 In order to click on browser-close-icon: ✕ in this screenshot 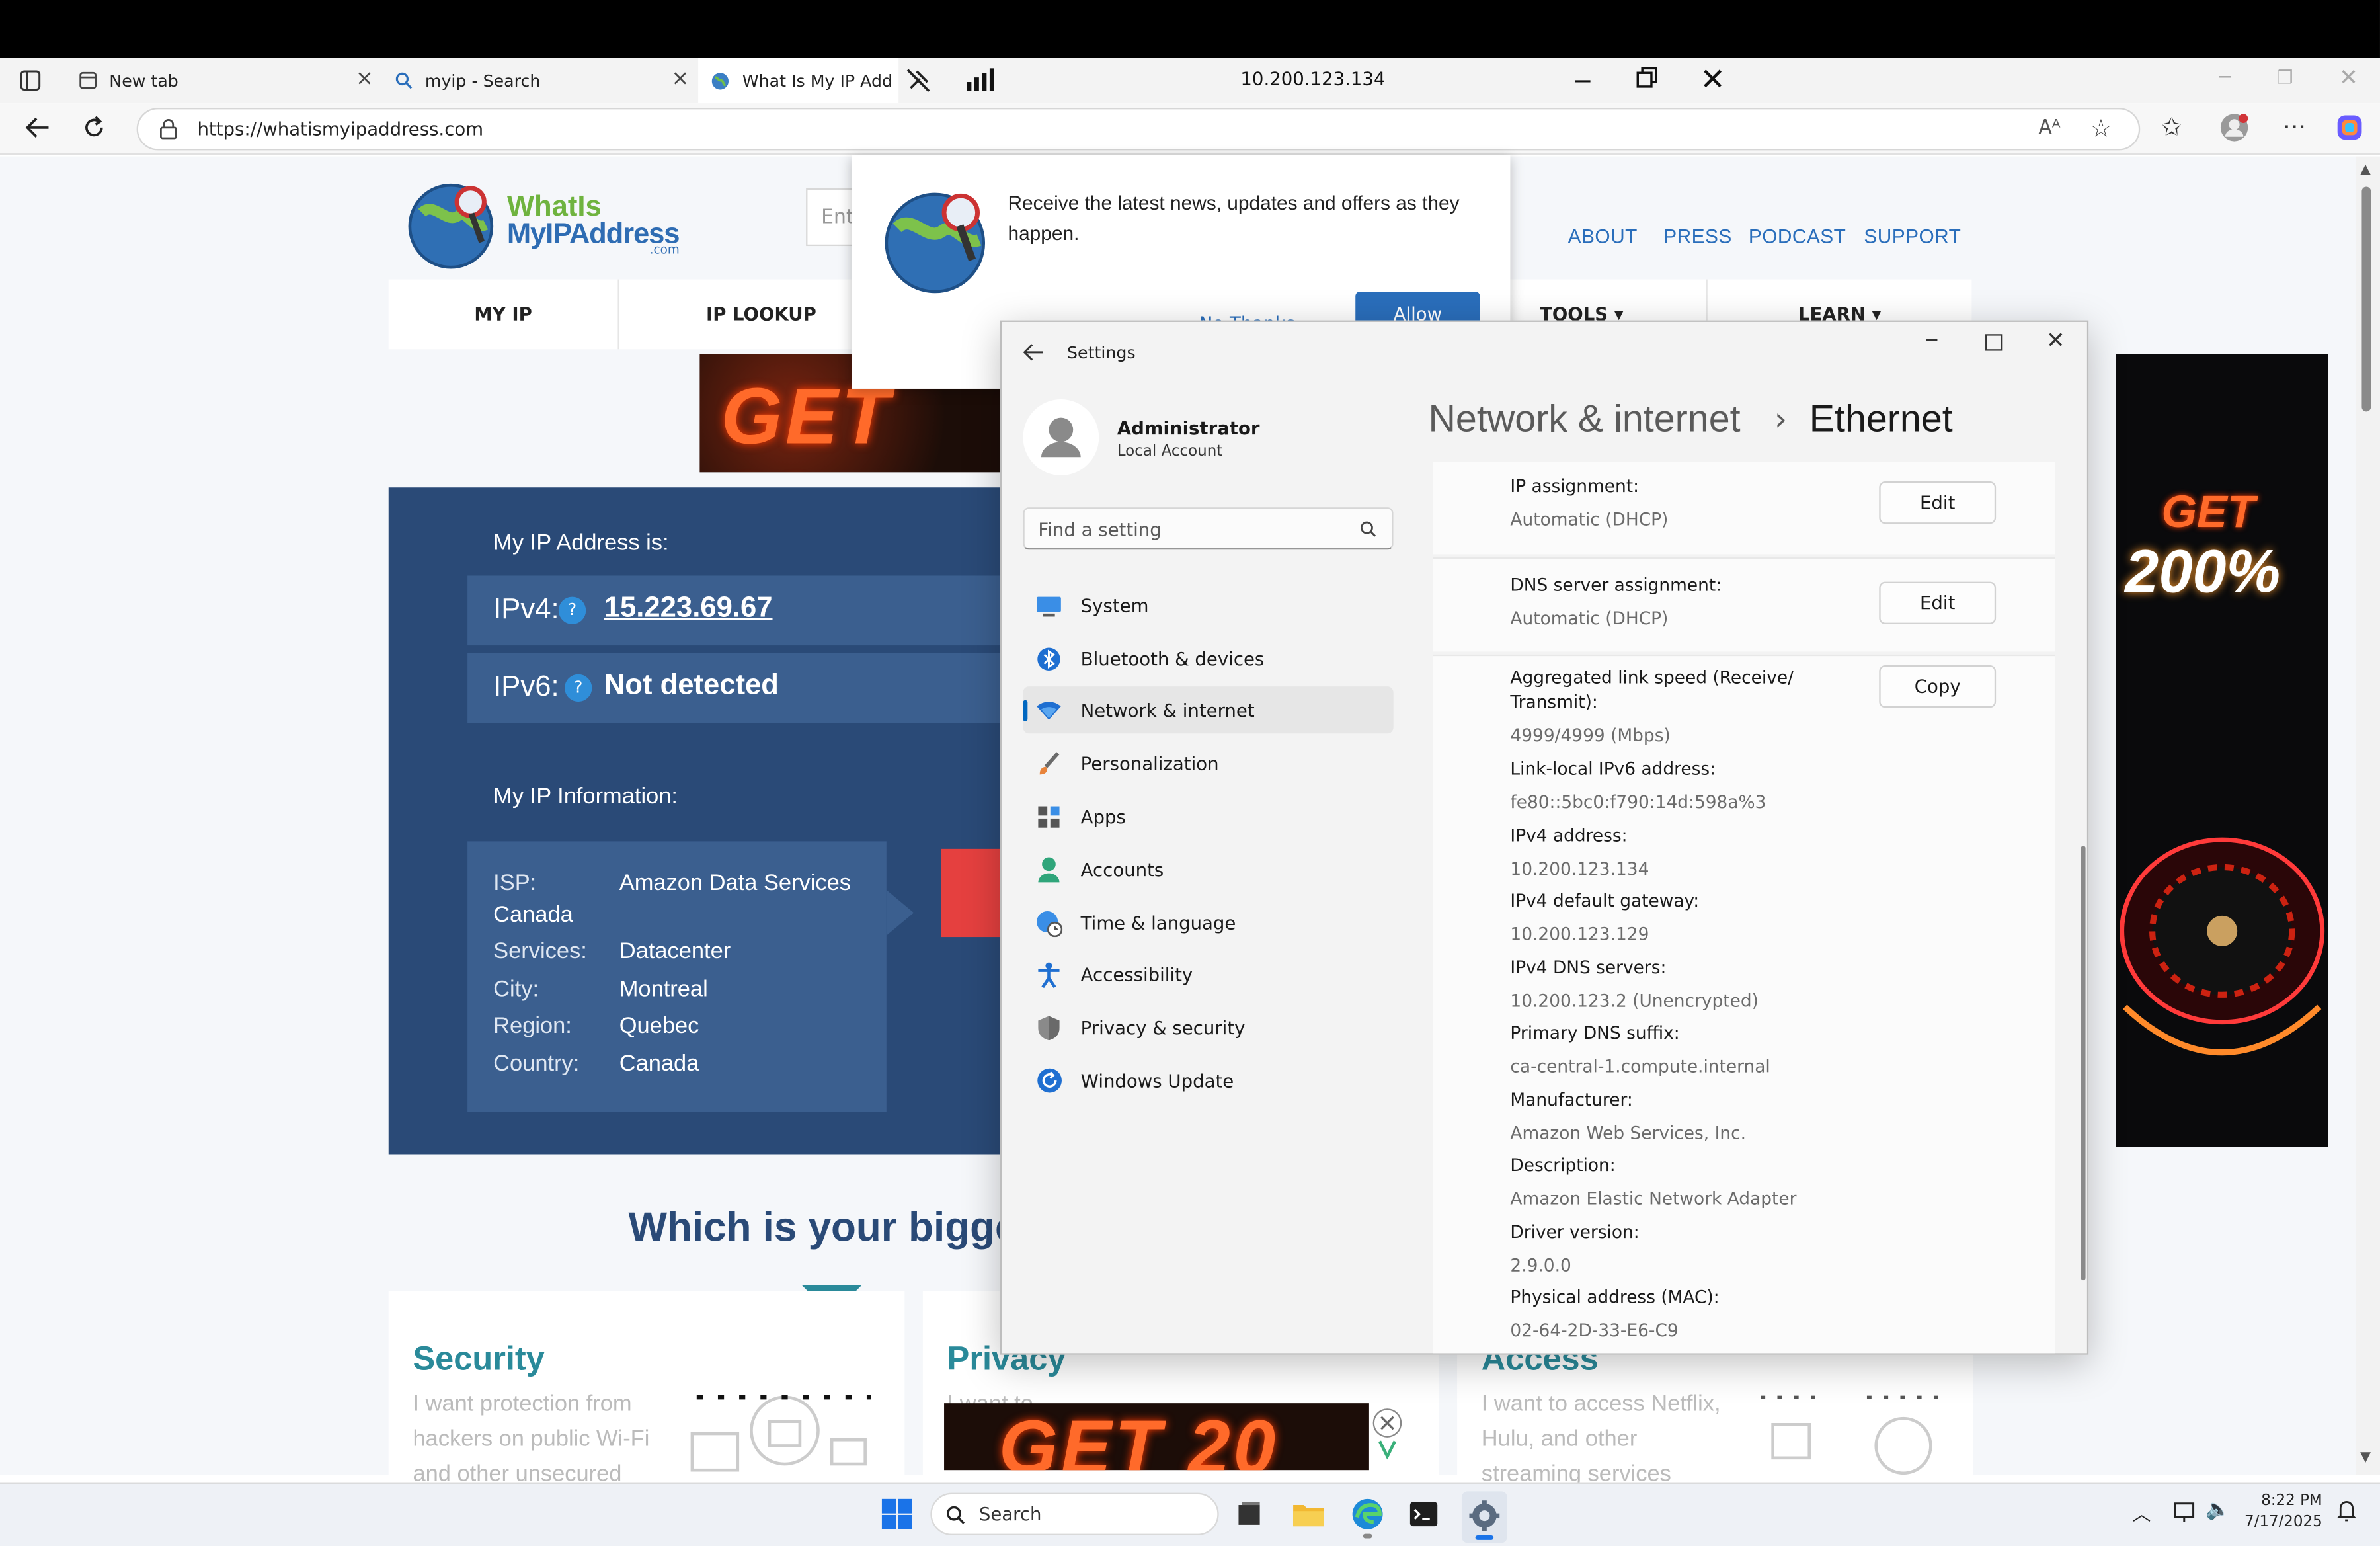, I will do `click(2348, 77)`.